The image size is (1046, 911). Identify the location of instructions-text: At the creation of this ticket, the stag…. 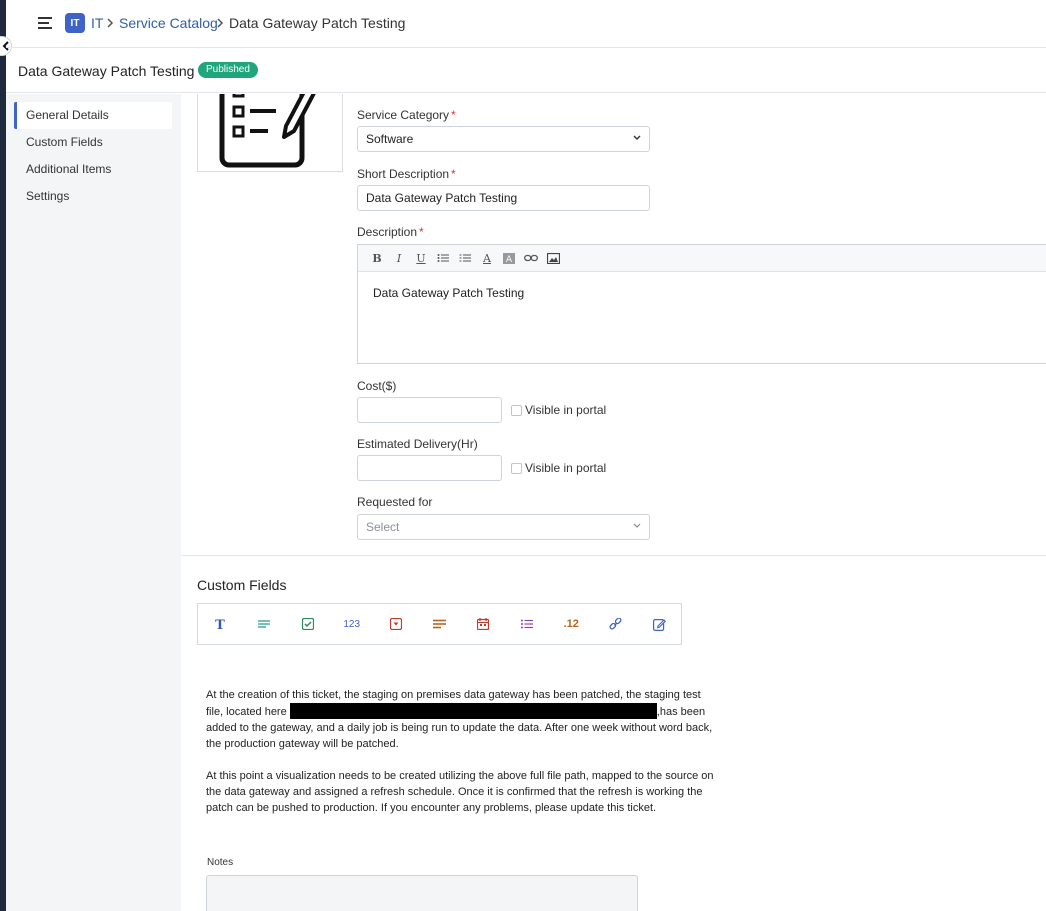
(461, 759).